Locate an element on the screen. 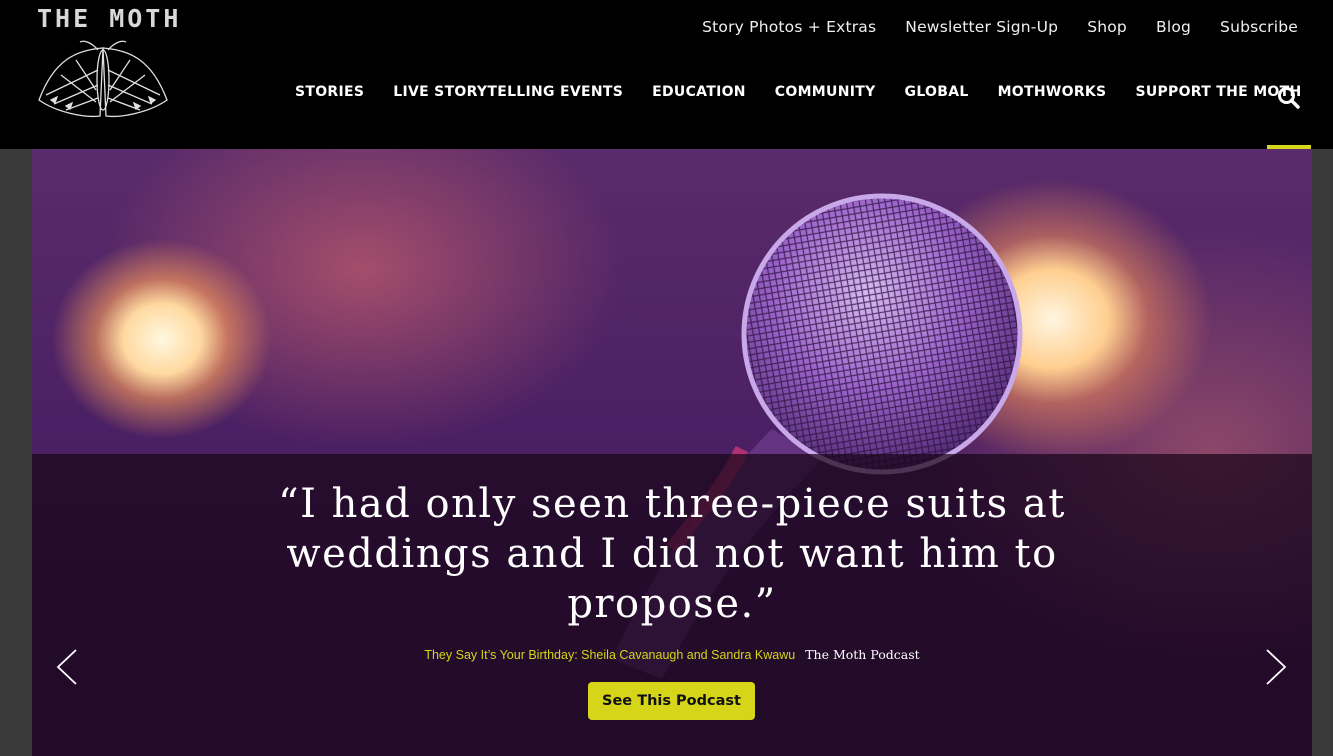 The image size is (1333, 756). nav-item-mothworks: MOTHWORKS is located at coordinates (1052, 92).